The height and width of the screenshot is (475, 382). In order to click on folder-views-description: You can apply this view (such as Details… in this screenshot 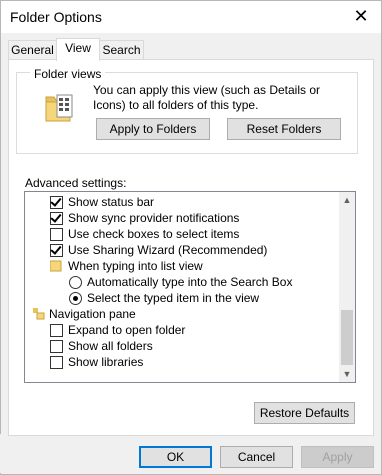, I will do `click(207, 97)`.